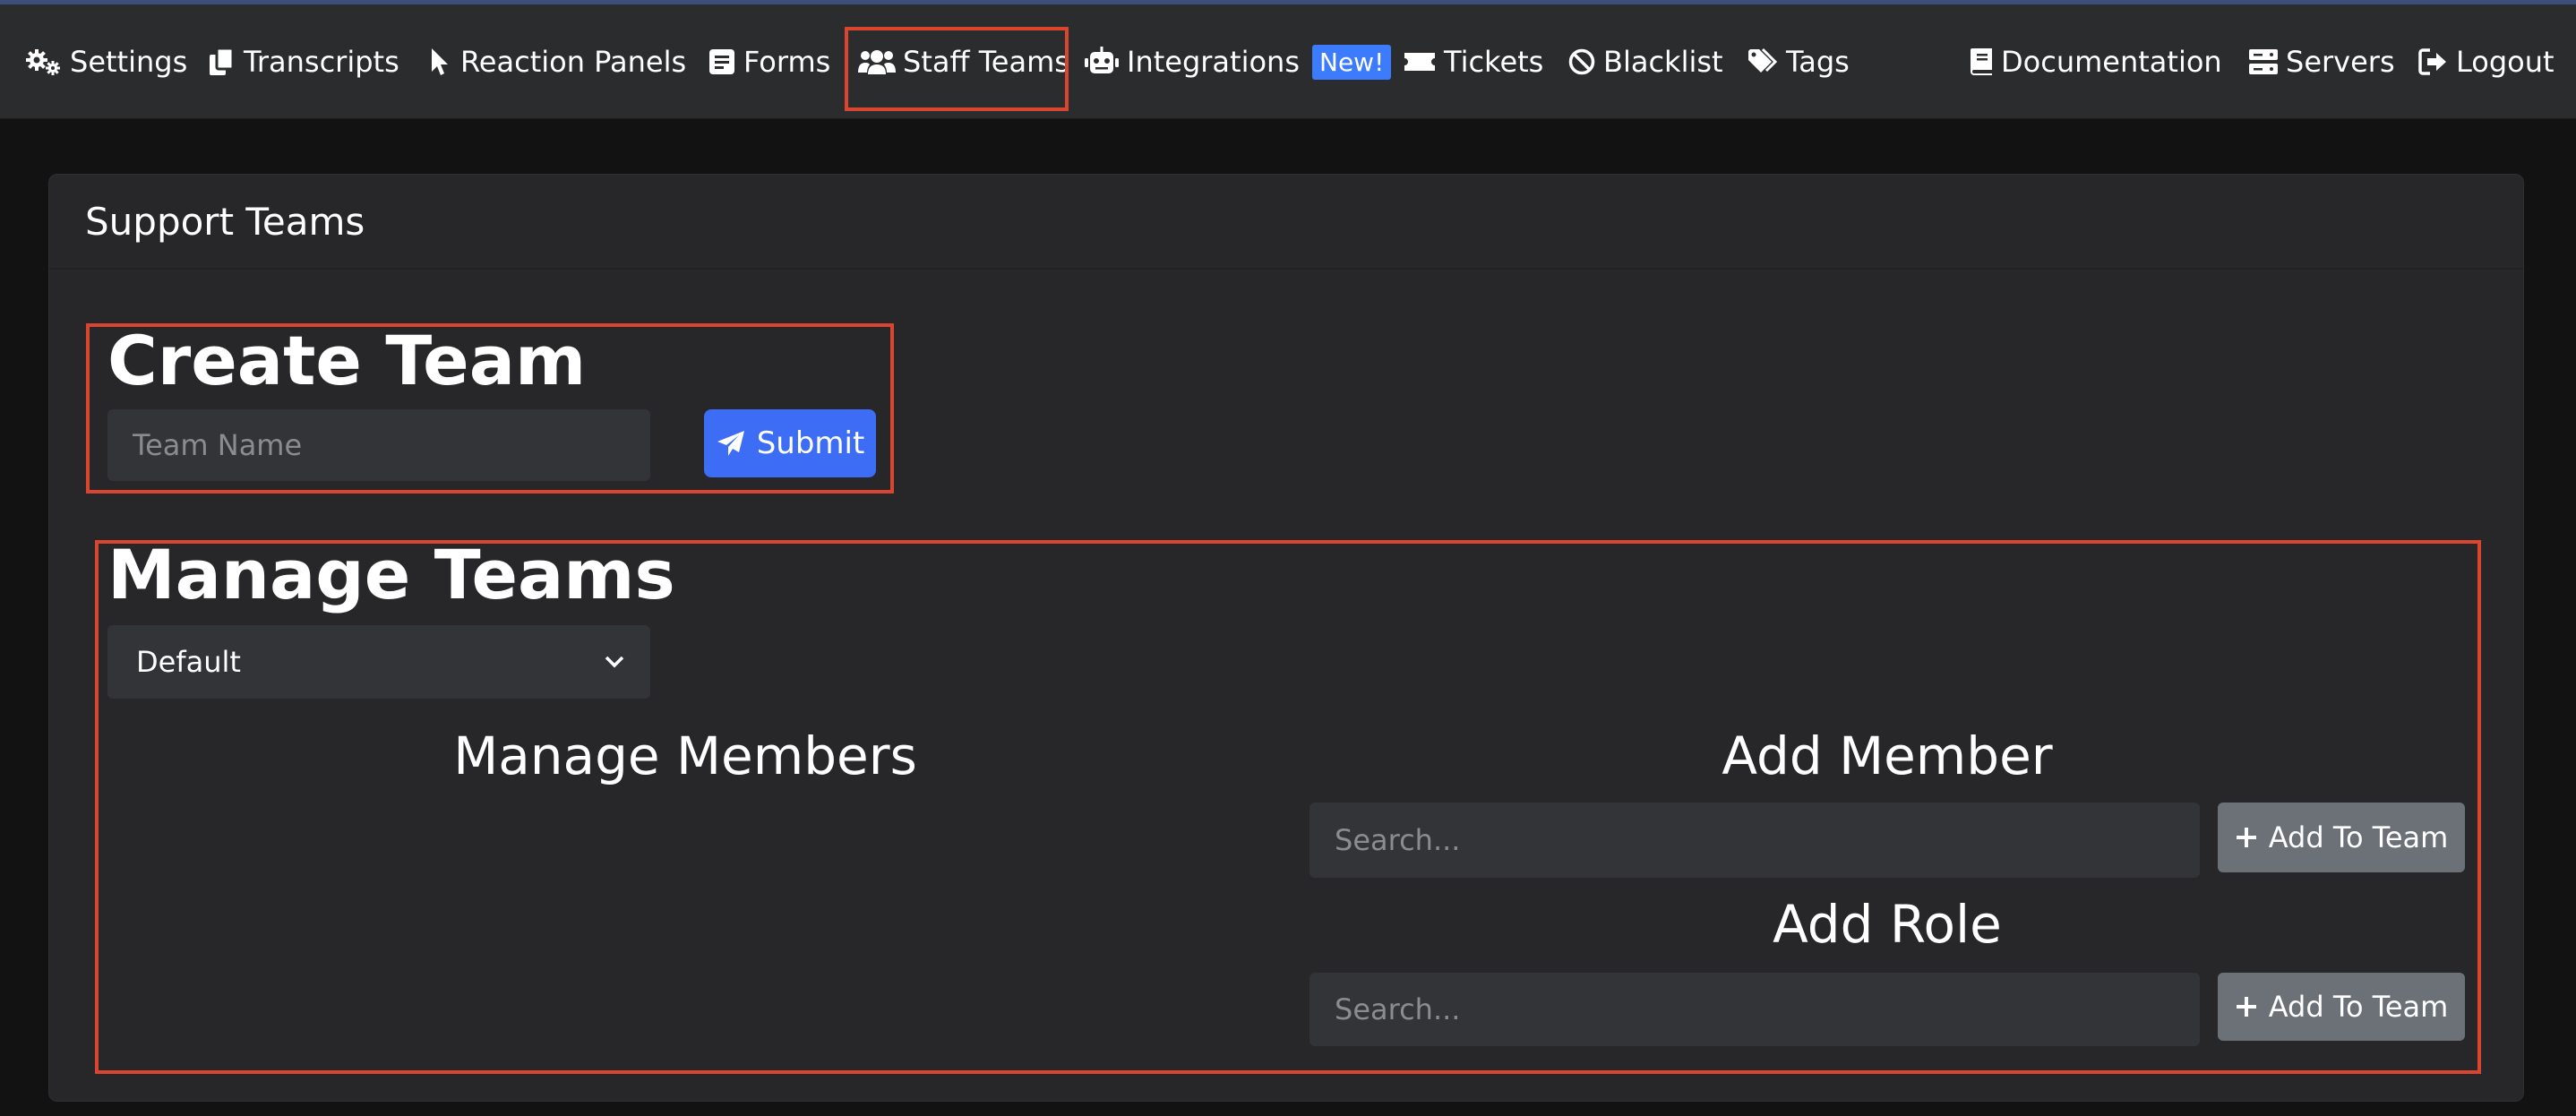  What do you see at coordinates (1494, 62) in the screenshot?
I see `nav-tickets-label: Tickets` at bounding box center [1494, 62].